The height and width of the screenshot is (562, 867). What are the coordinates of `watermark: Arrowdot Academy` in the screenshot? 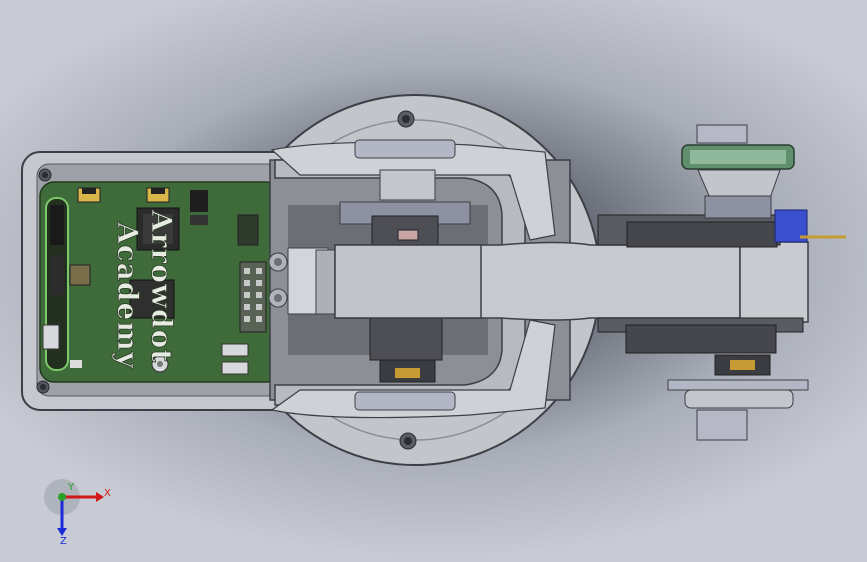 It's located at (145, 289).